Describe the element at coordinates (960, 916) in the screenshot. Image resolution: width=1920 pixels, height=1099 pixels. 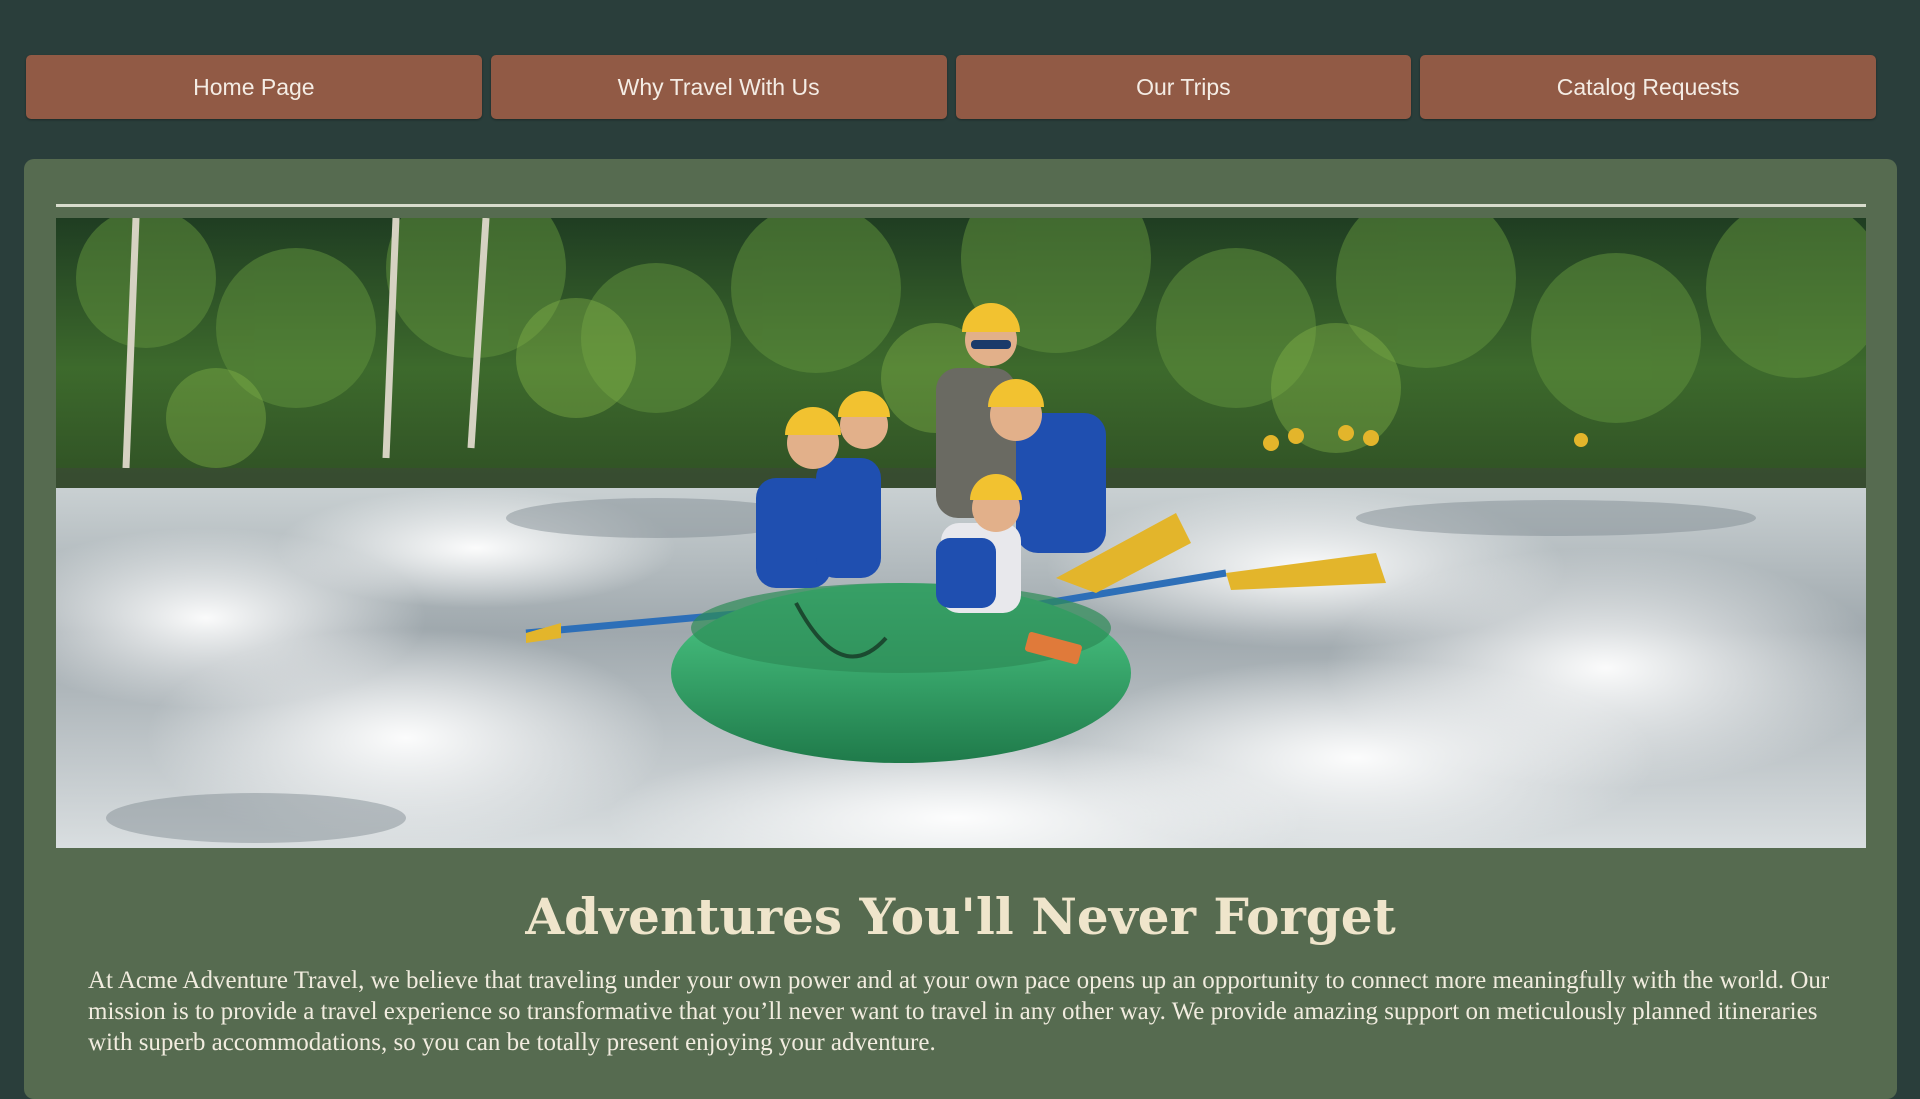
I see `page-headline: Adventures You'll Never Forget` at that location.